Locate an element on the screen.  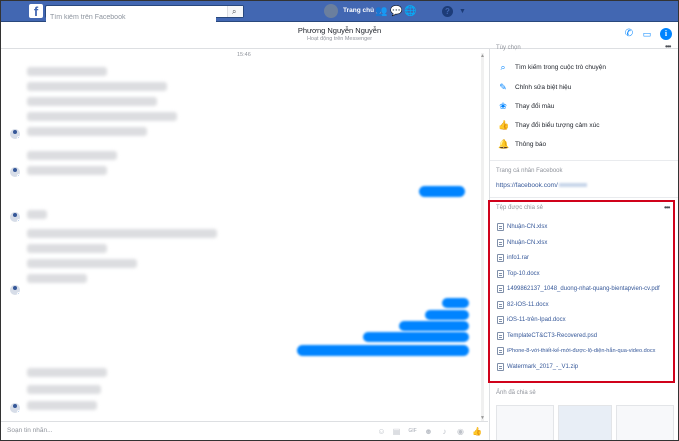
info-icon: i is located at coordinates (666, 34).